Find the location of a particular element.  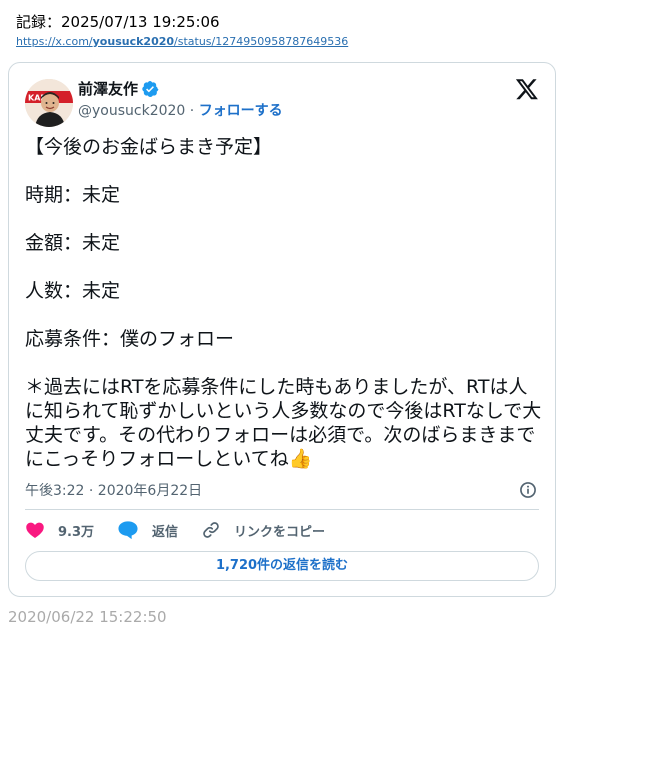

copy-link-button: リンクをコピー is located at coordinates (263, 530).